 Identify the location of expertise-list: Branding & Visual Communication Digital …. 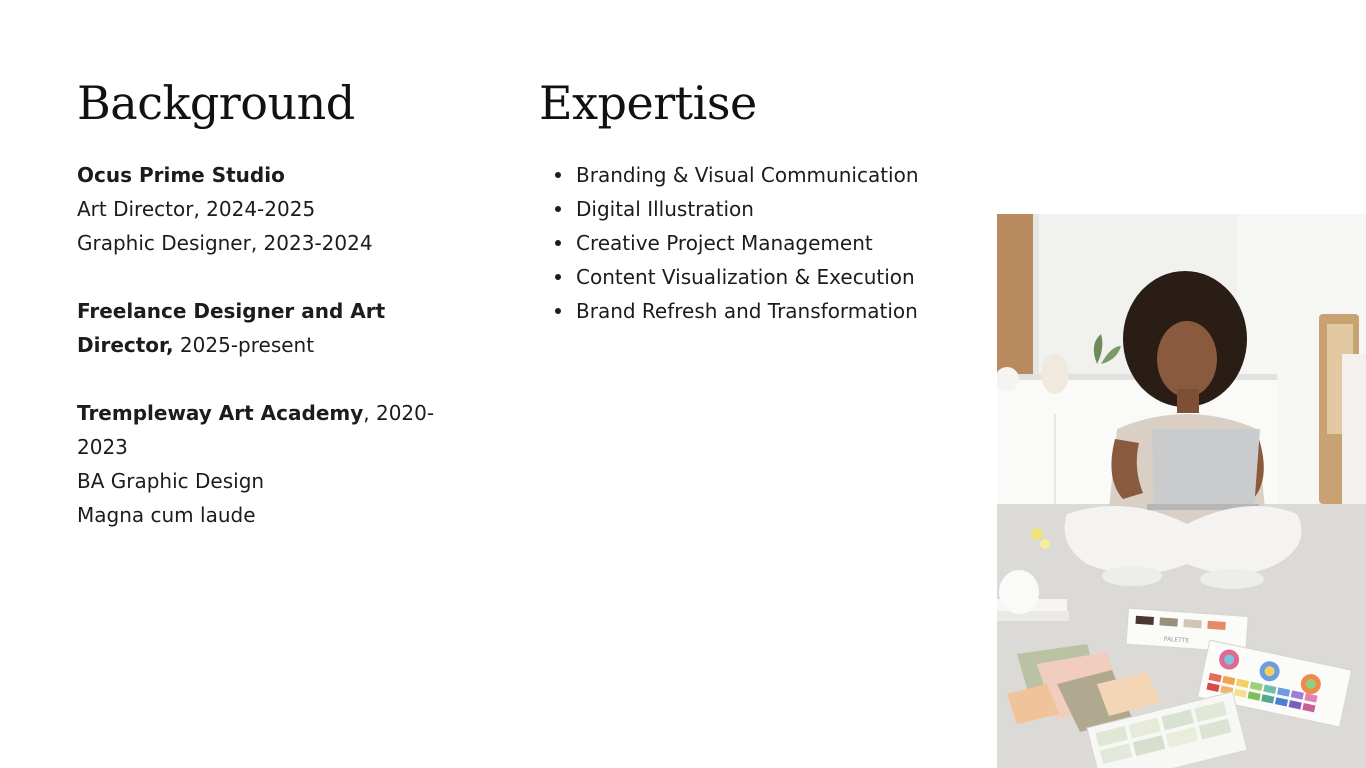
(739, 243).